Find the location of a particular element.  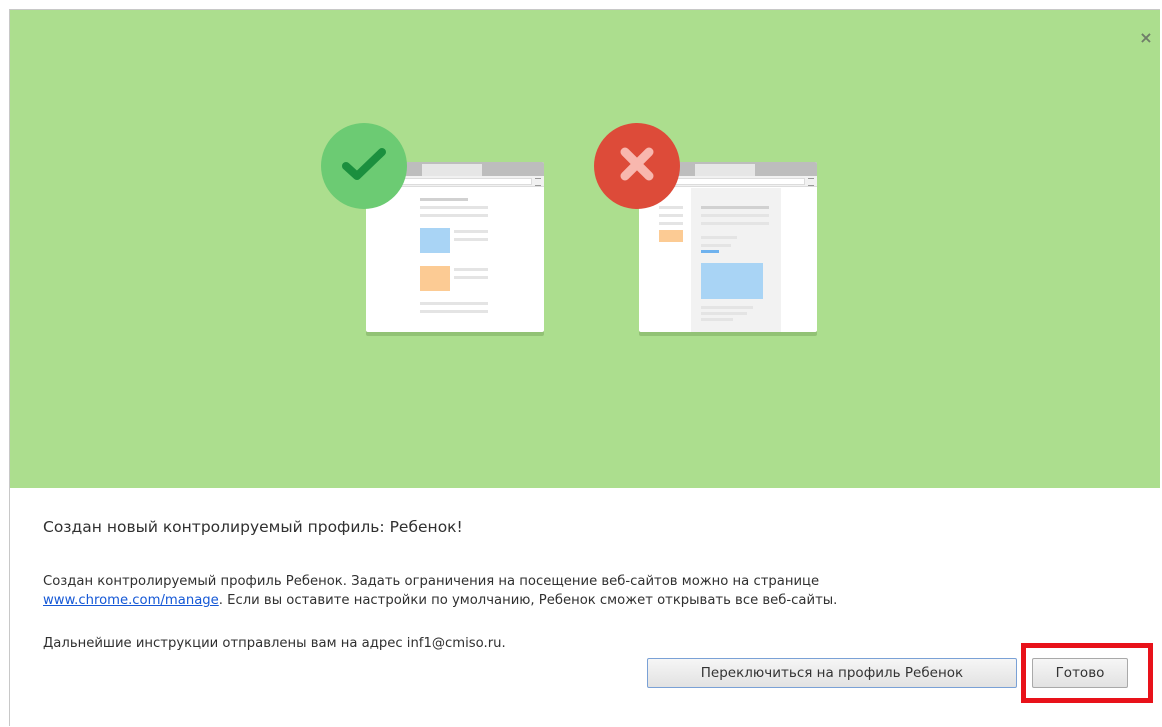

close-icon: × is located at coordinates (1146, 38).